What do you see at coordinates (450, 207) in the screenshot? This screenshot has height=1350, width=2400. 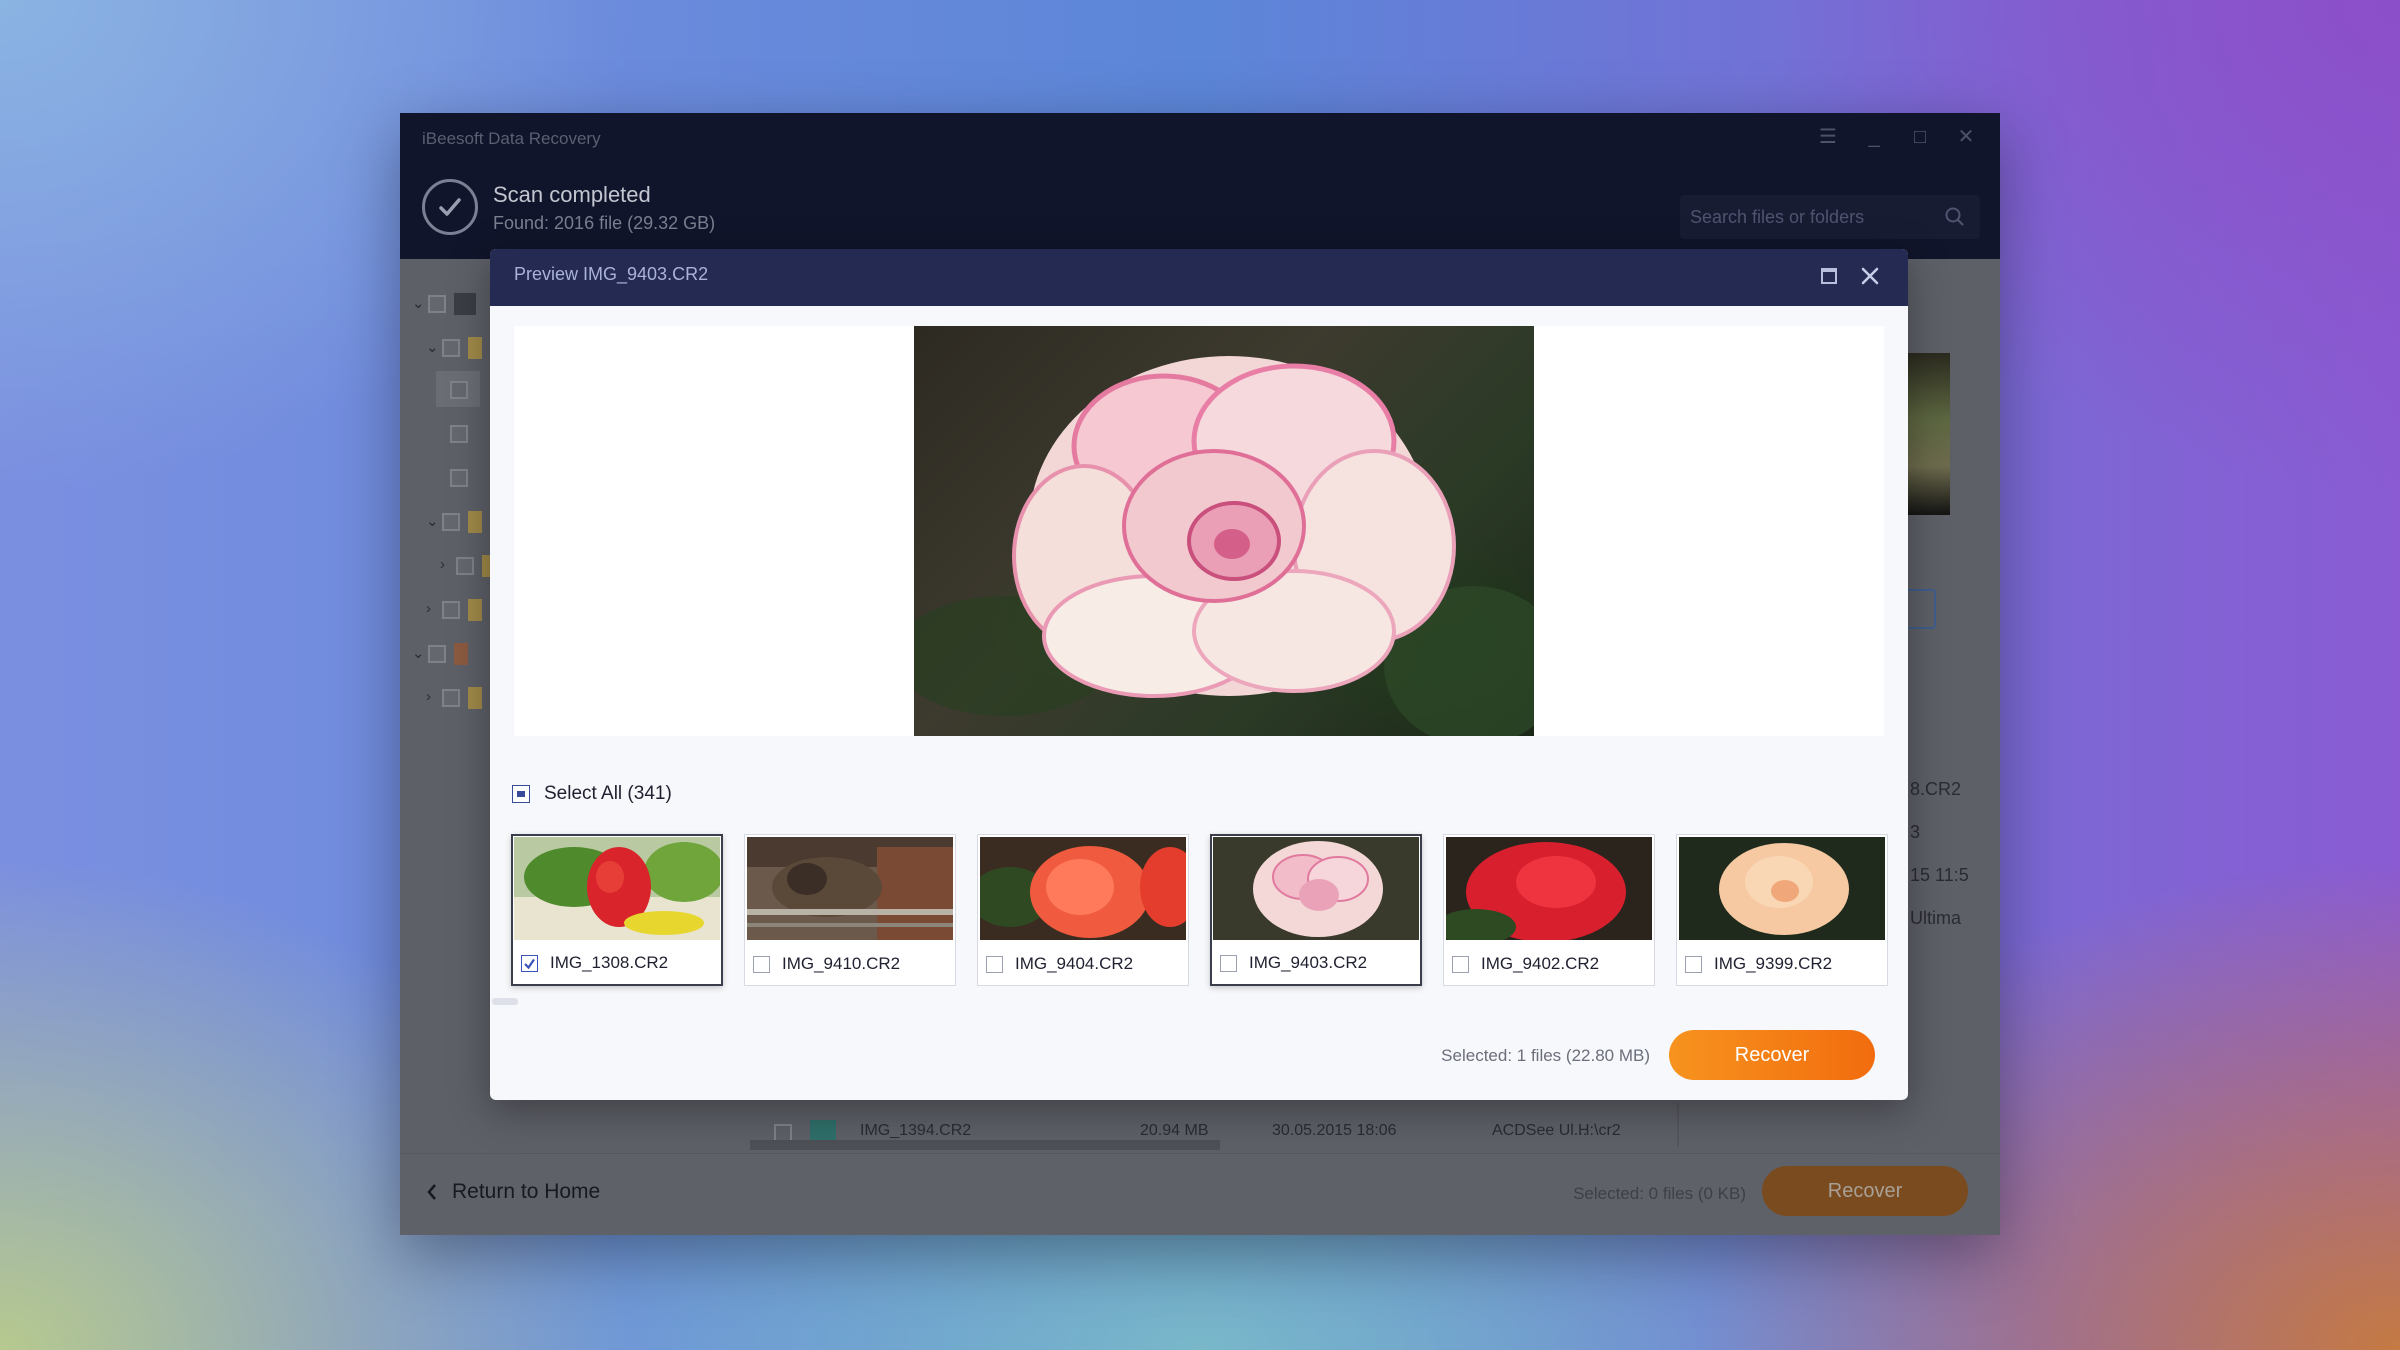 I see `check-circle-icon` at bounding box center [450, 207].